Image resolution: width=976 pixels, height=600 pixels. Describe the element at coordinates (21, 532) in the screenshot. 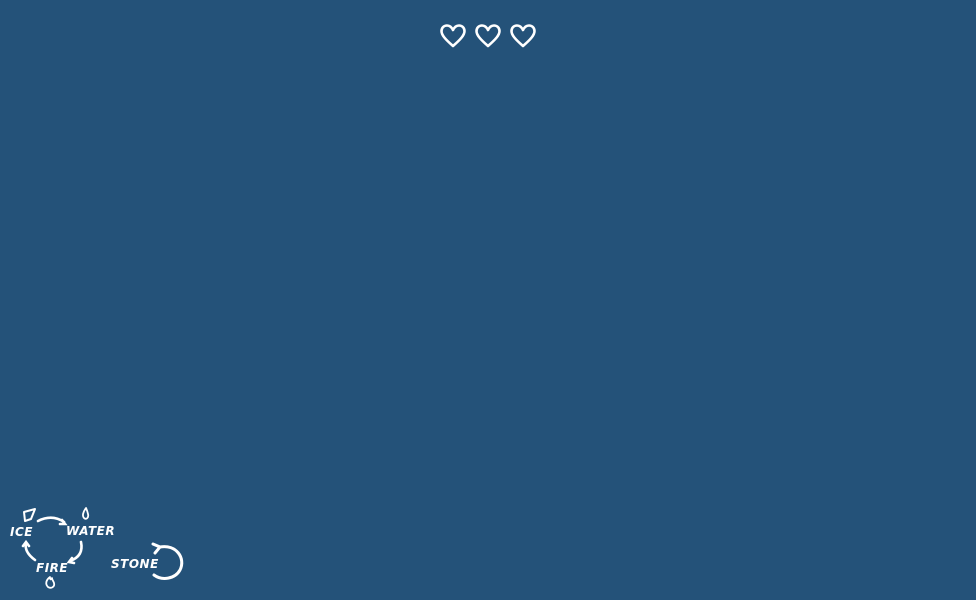

I see `ice-label: ICE` at that location.